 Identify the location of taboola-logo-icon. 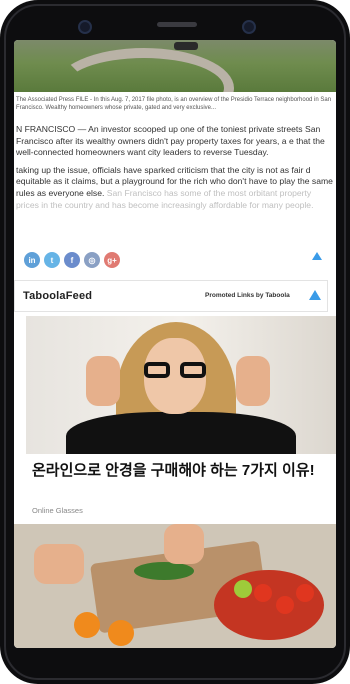
(317, 256).